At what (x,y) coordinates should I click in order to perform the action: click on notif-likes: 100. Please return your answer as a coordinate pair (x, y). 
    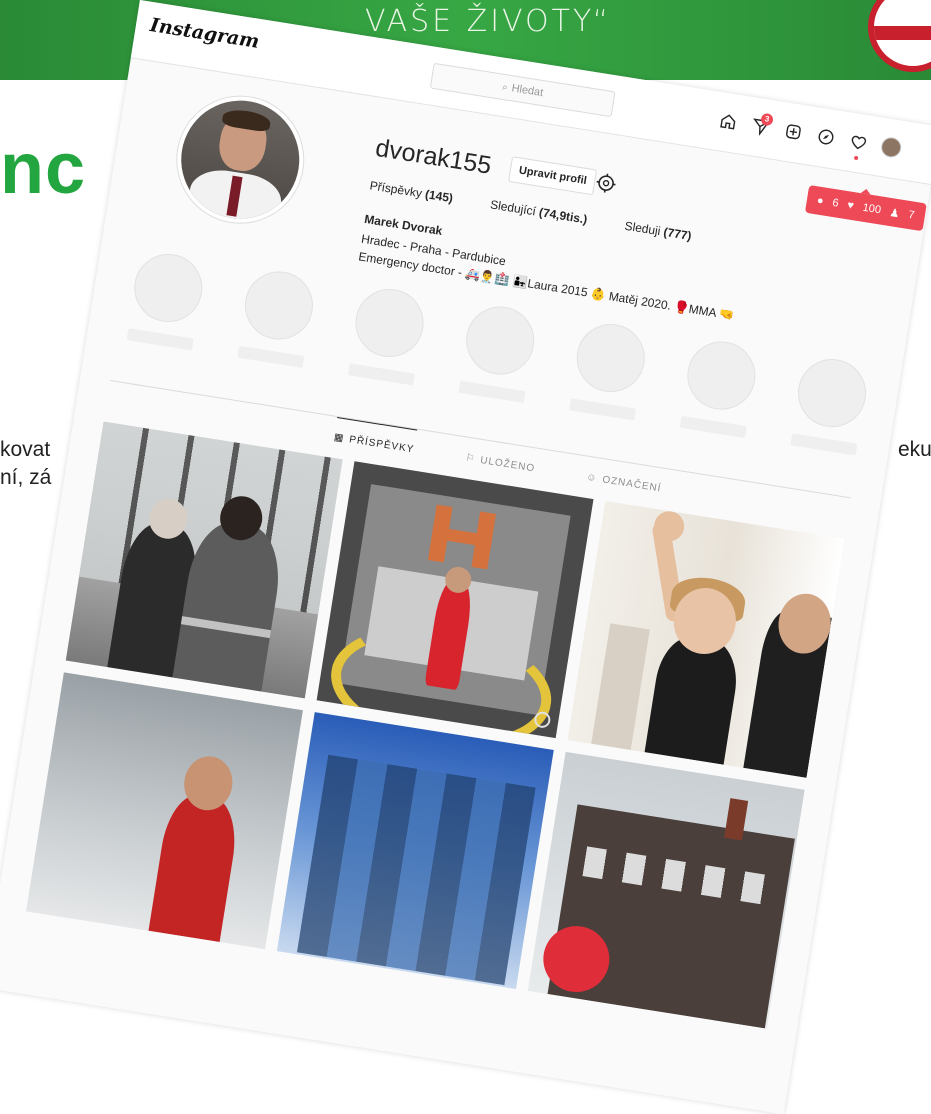
    Looking at the image, I should click on (871, 209).